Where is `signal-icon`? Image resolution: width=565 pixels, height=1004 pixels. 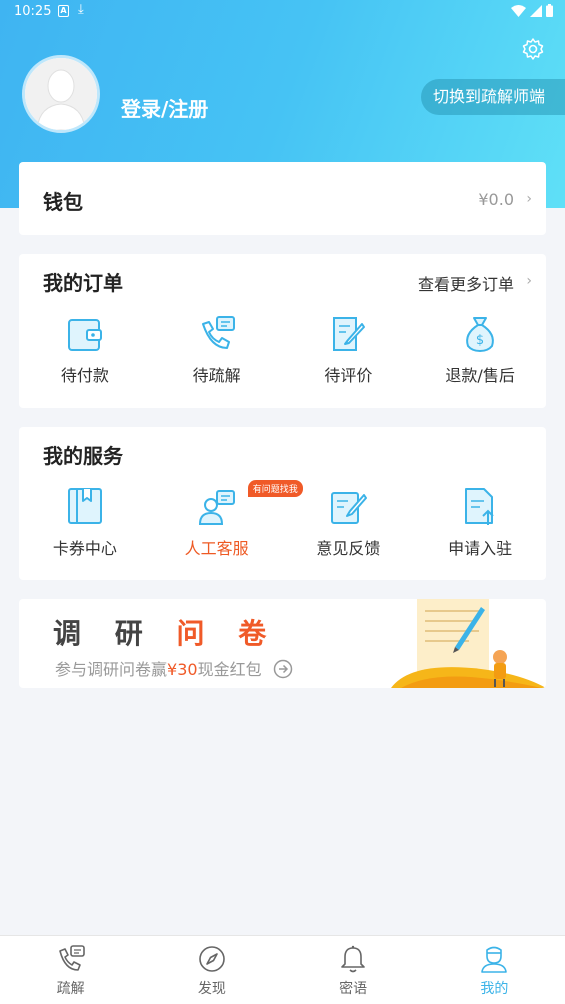
signal-icon is located at coordinates (536, 10).